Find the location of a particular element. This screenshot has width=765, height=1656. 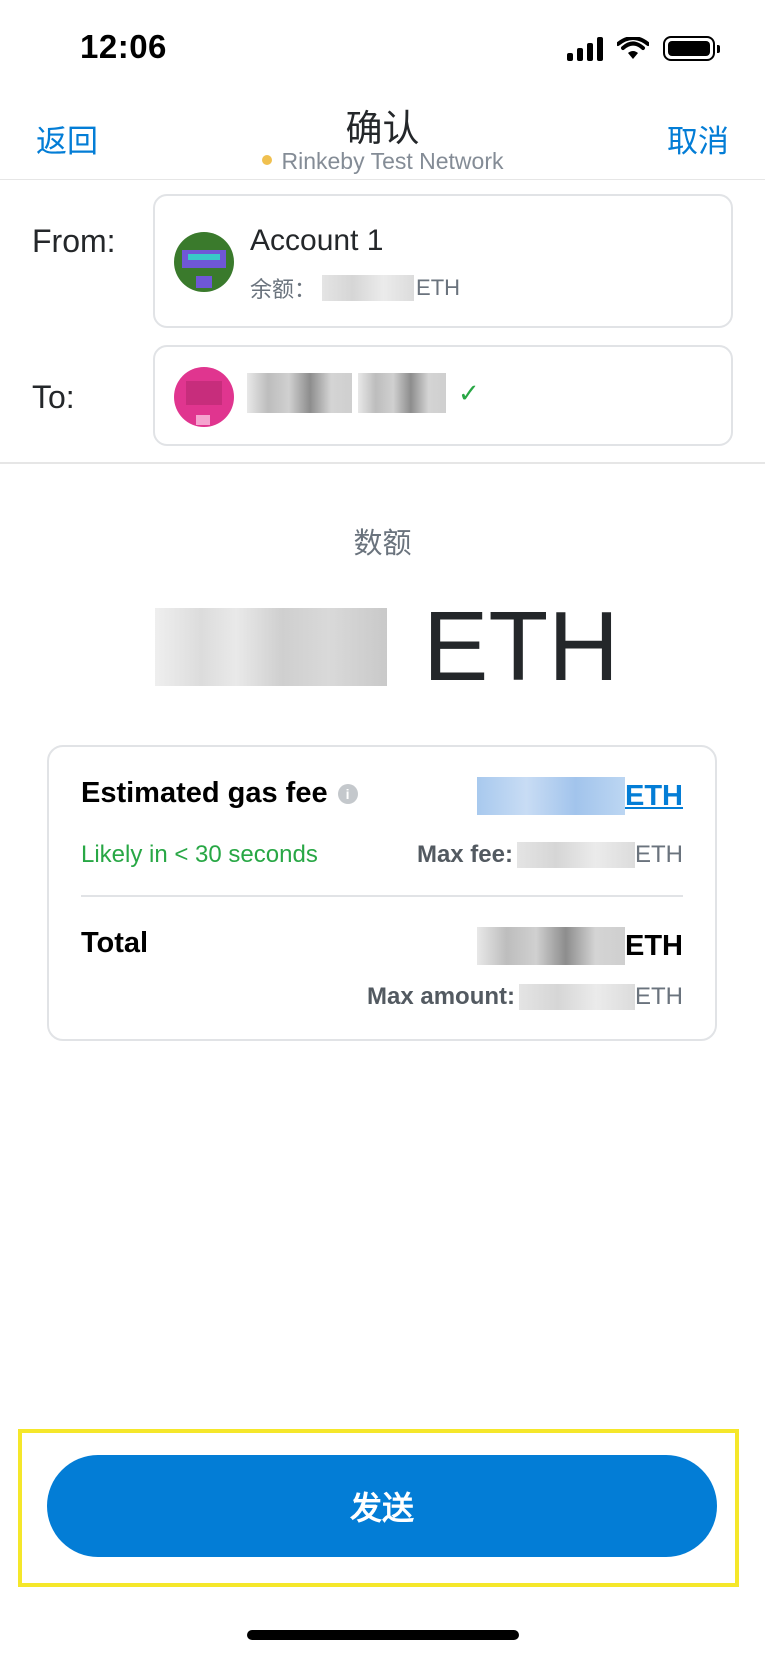

gas-fee-title: Estimated gas fee i is located at coordinates (219, 793).